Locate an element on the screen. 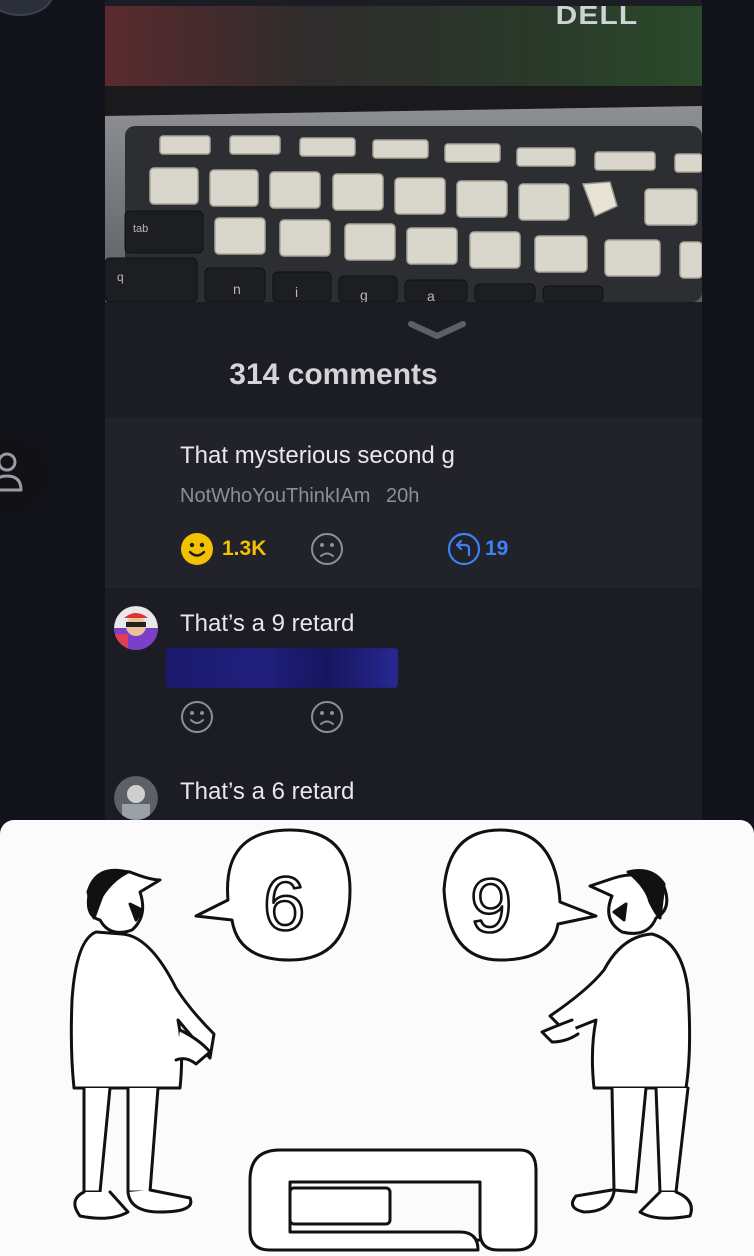 The height and width of the screenshot is (1256, 754). key-label-g: g is located at coordinates (364, 294).